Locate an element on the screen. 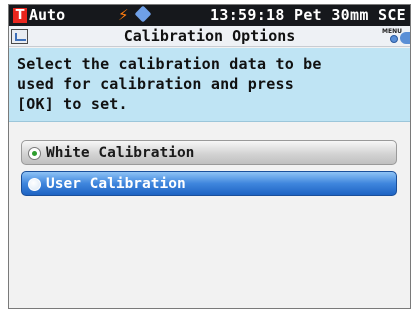 The image size is (416, 311). menu-circle-icon is located at coordinates (394, 39).